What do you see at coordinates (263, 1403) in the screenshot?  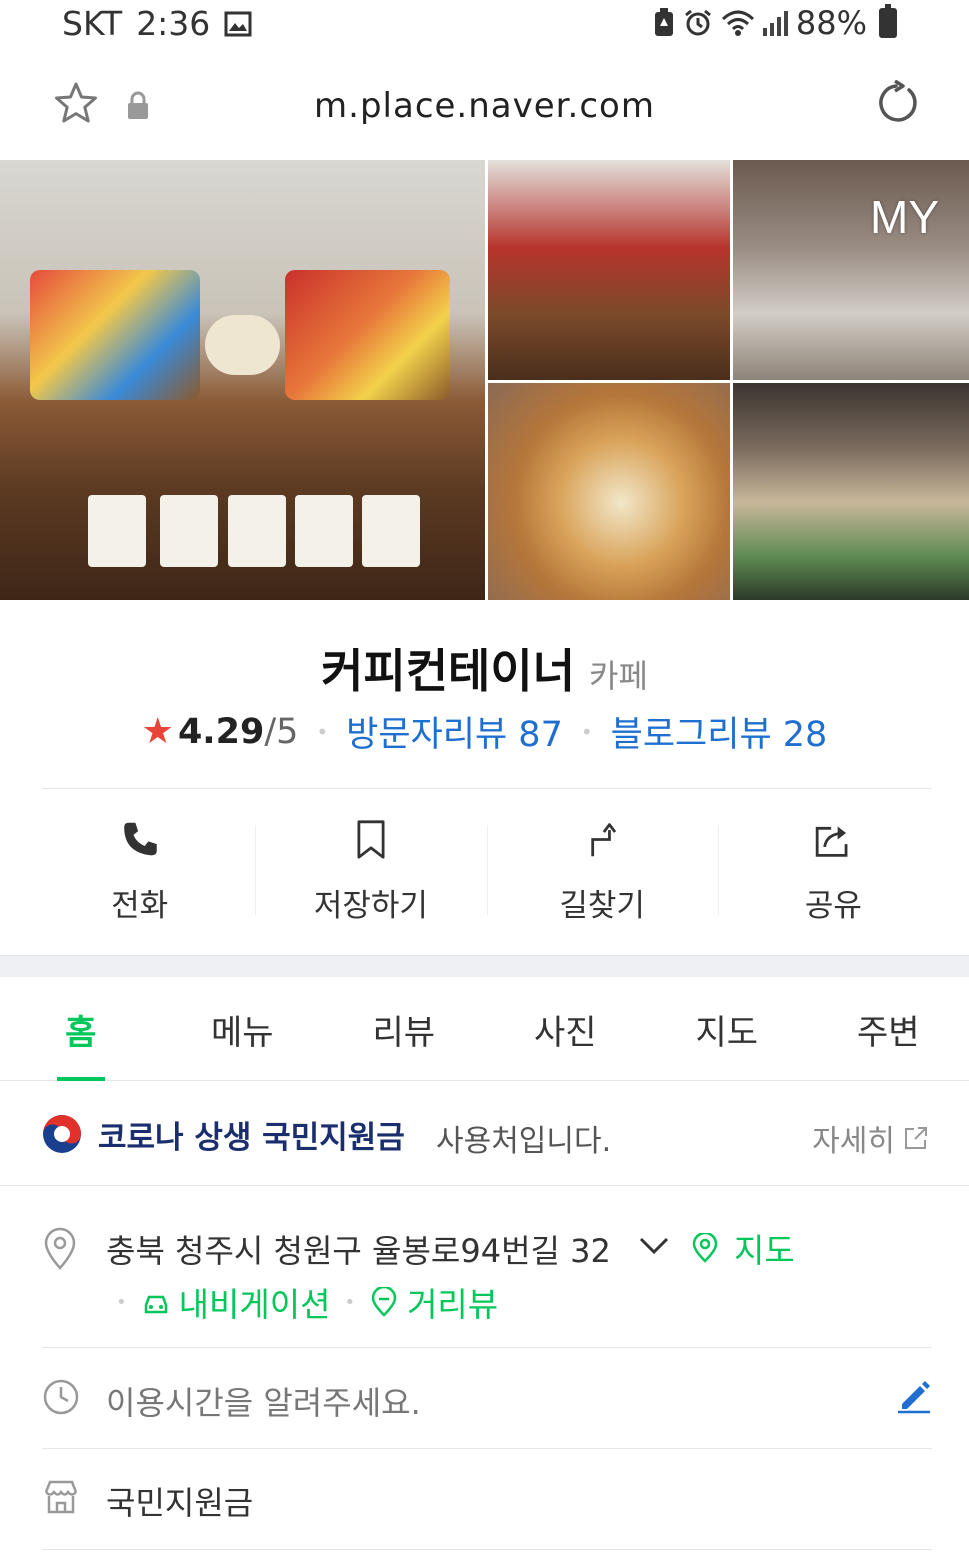 I see `hours-prompt: 이용시간을 알려주세요.` at bounding box center [263, 1403].